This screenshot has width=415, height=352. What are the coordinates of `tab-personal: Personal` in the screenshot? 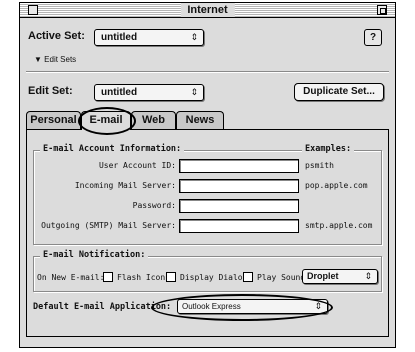 It's located at (53, 120).